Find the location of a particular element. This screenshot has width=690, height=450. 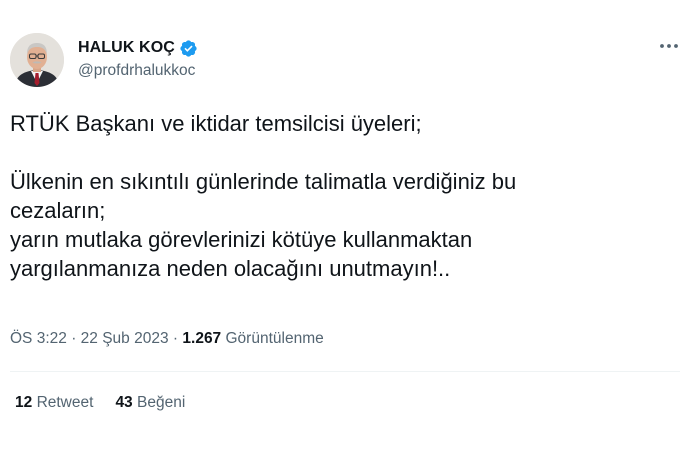

profile-photo-icon is located at coordinates (37, 60).